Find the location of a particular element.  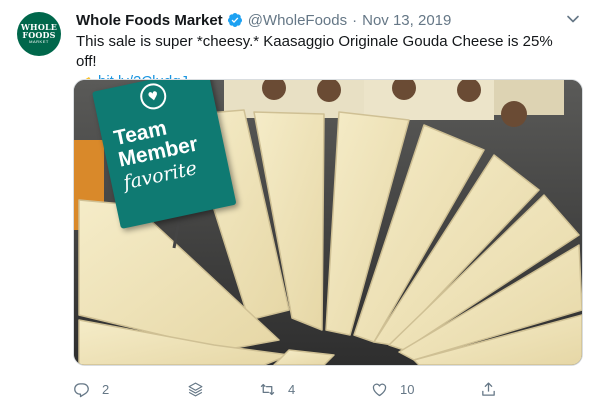

avatar: WHOLE FOODS MARKET is located at coordinates (39, 34).